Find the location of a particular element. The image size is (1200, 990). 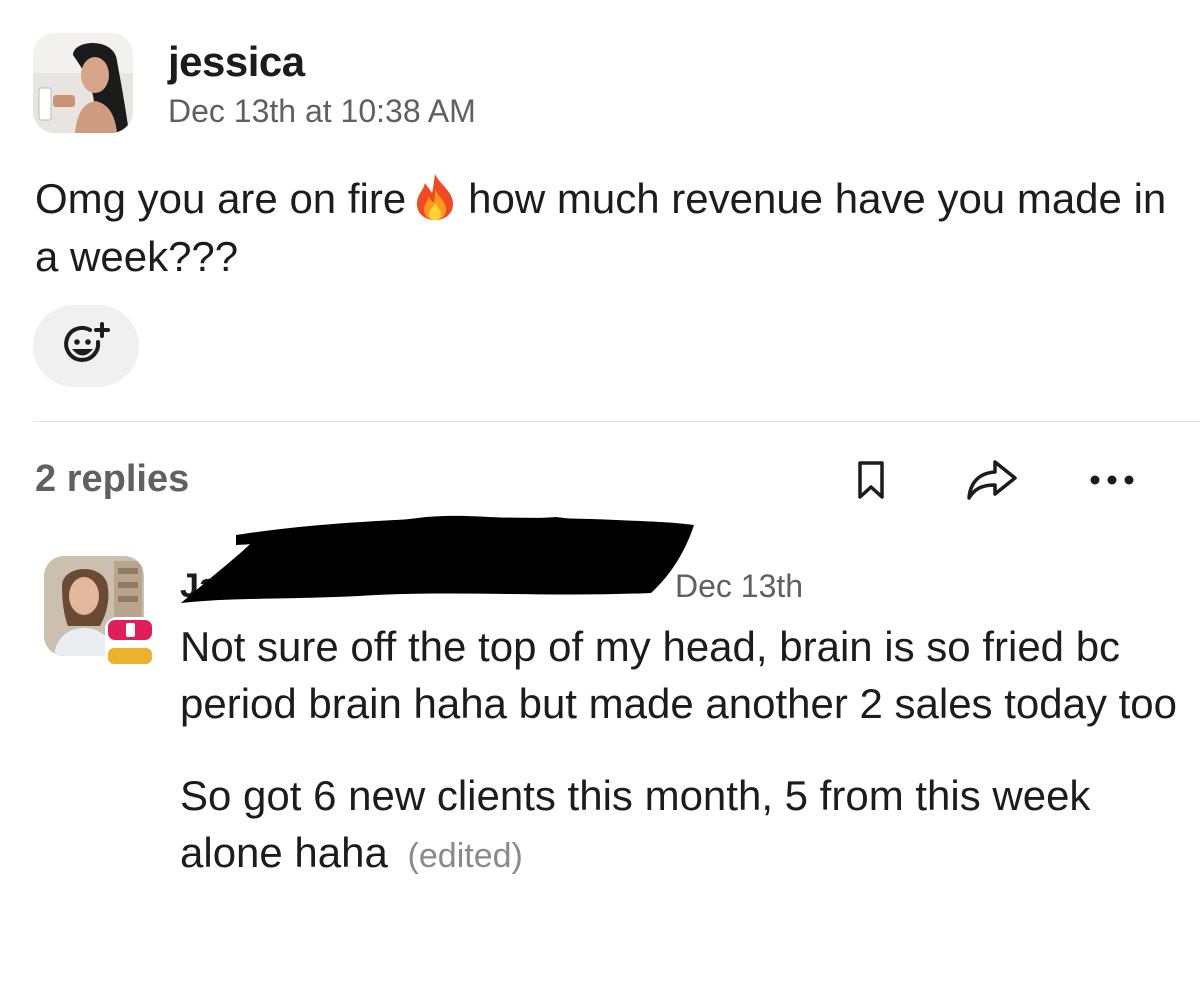

avatar-photo is located at coordinates (83, 83).